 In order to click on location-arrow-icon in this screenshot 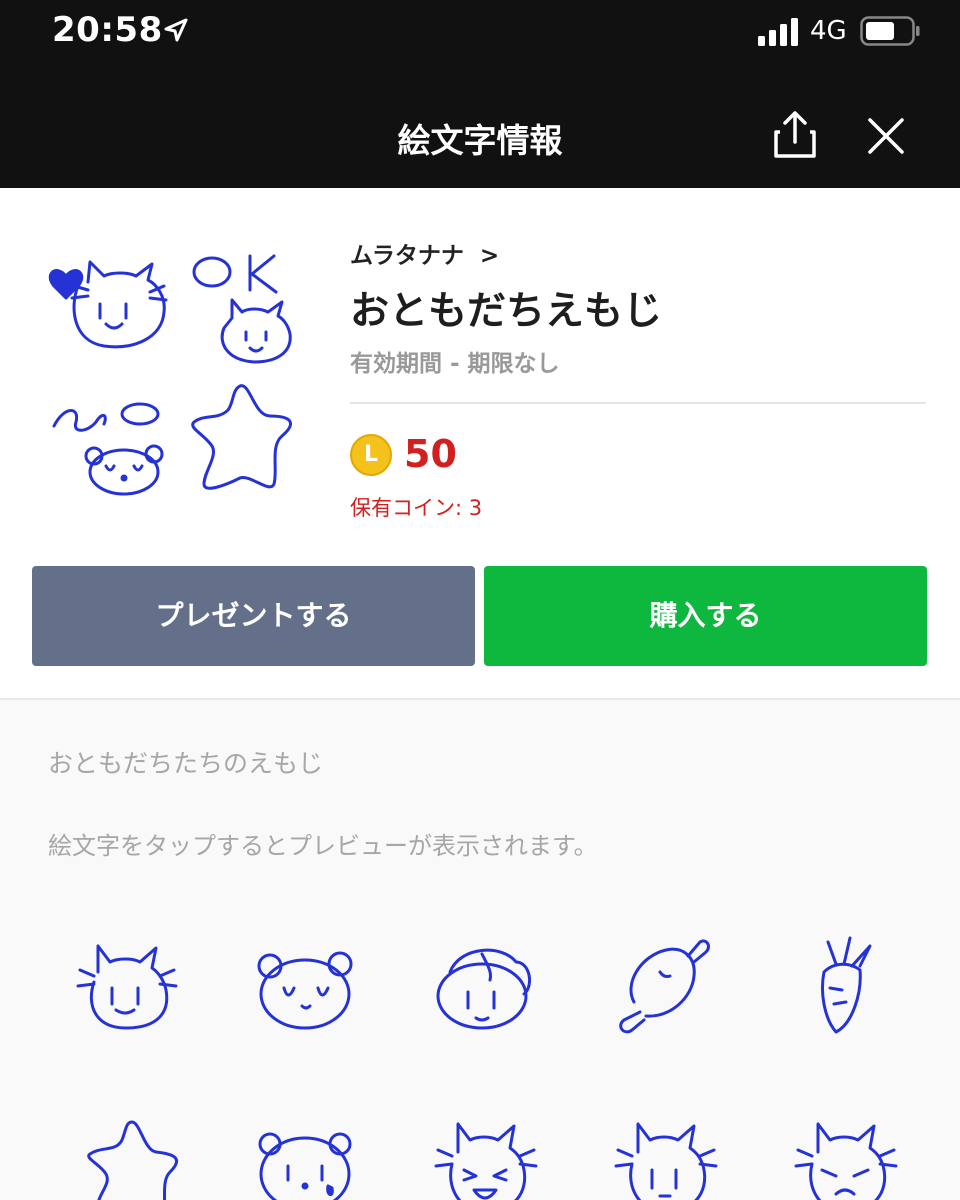, I will do `click(176, 30)`.